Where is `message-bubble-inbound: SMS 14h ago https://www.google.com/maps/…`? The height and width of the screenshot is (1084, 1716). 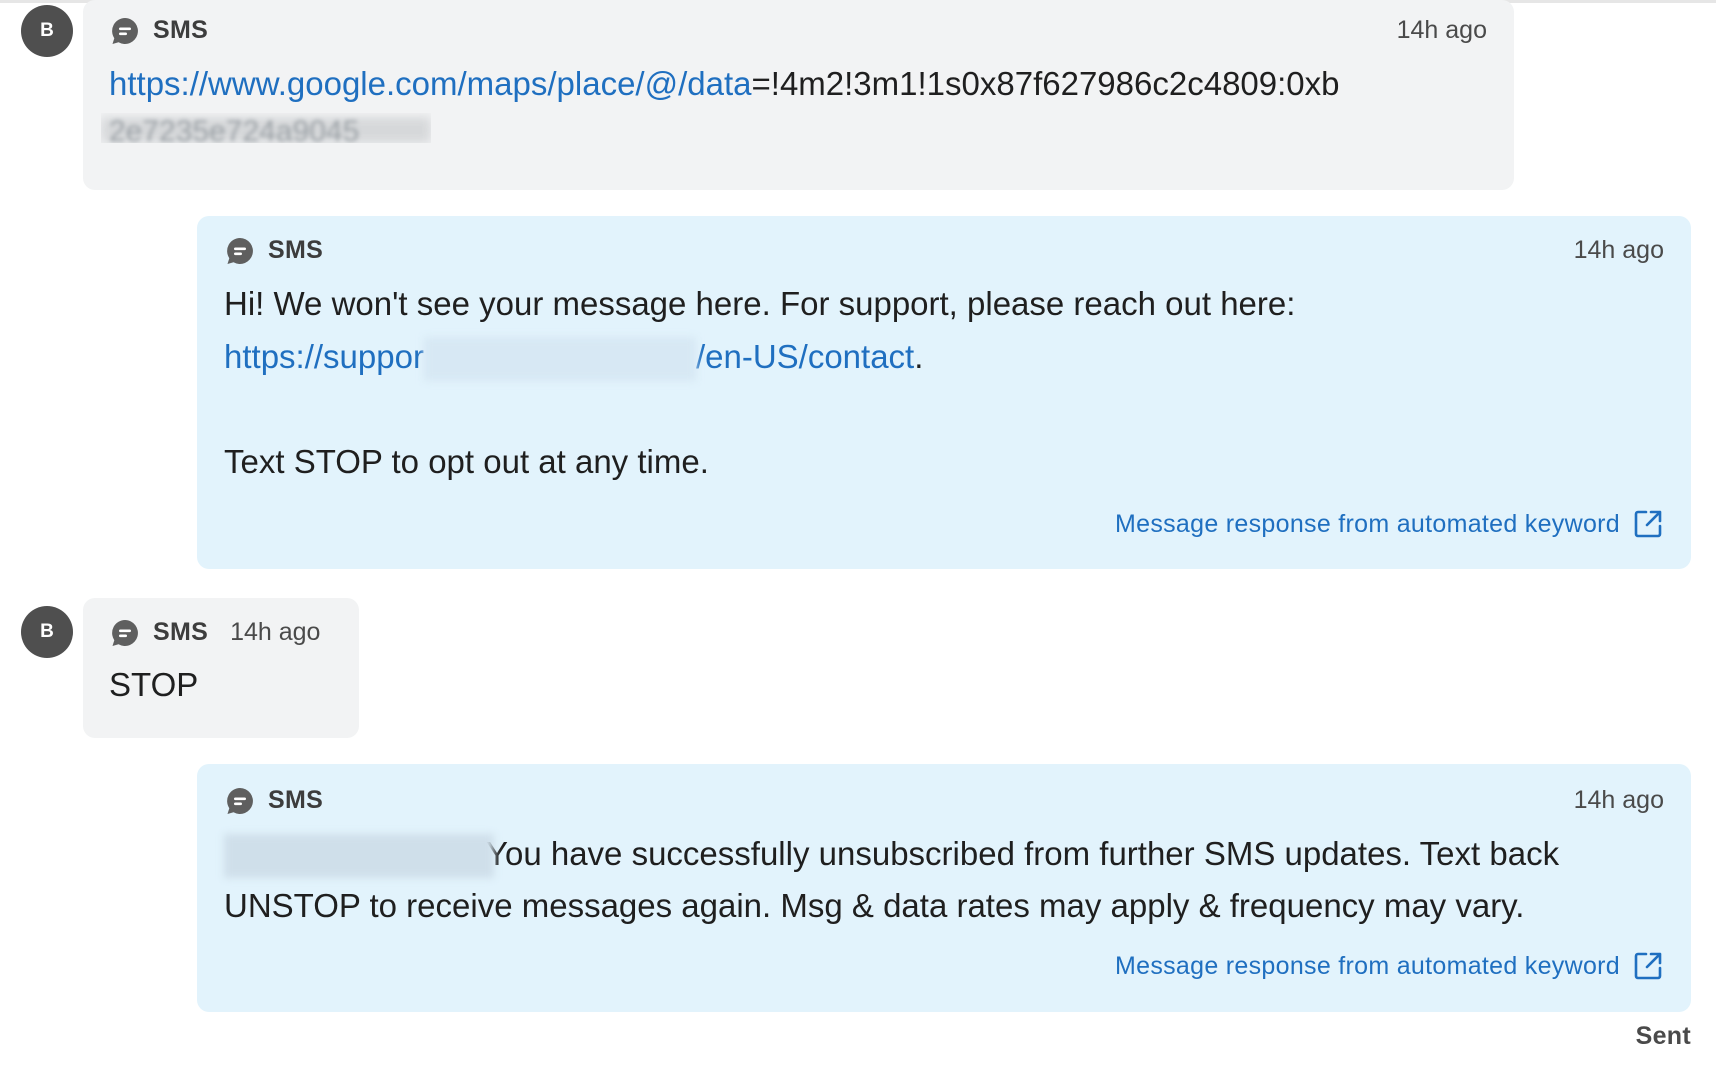
message-bubble-inbound: SMS 14h ago https://www.google.com/maps/… is located at coordinates (798, 95).